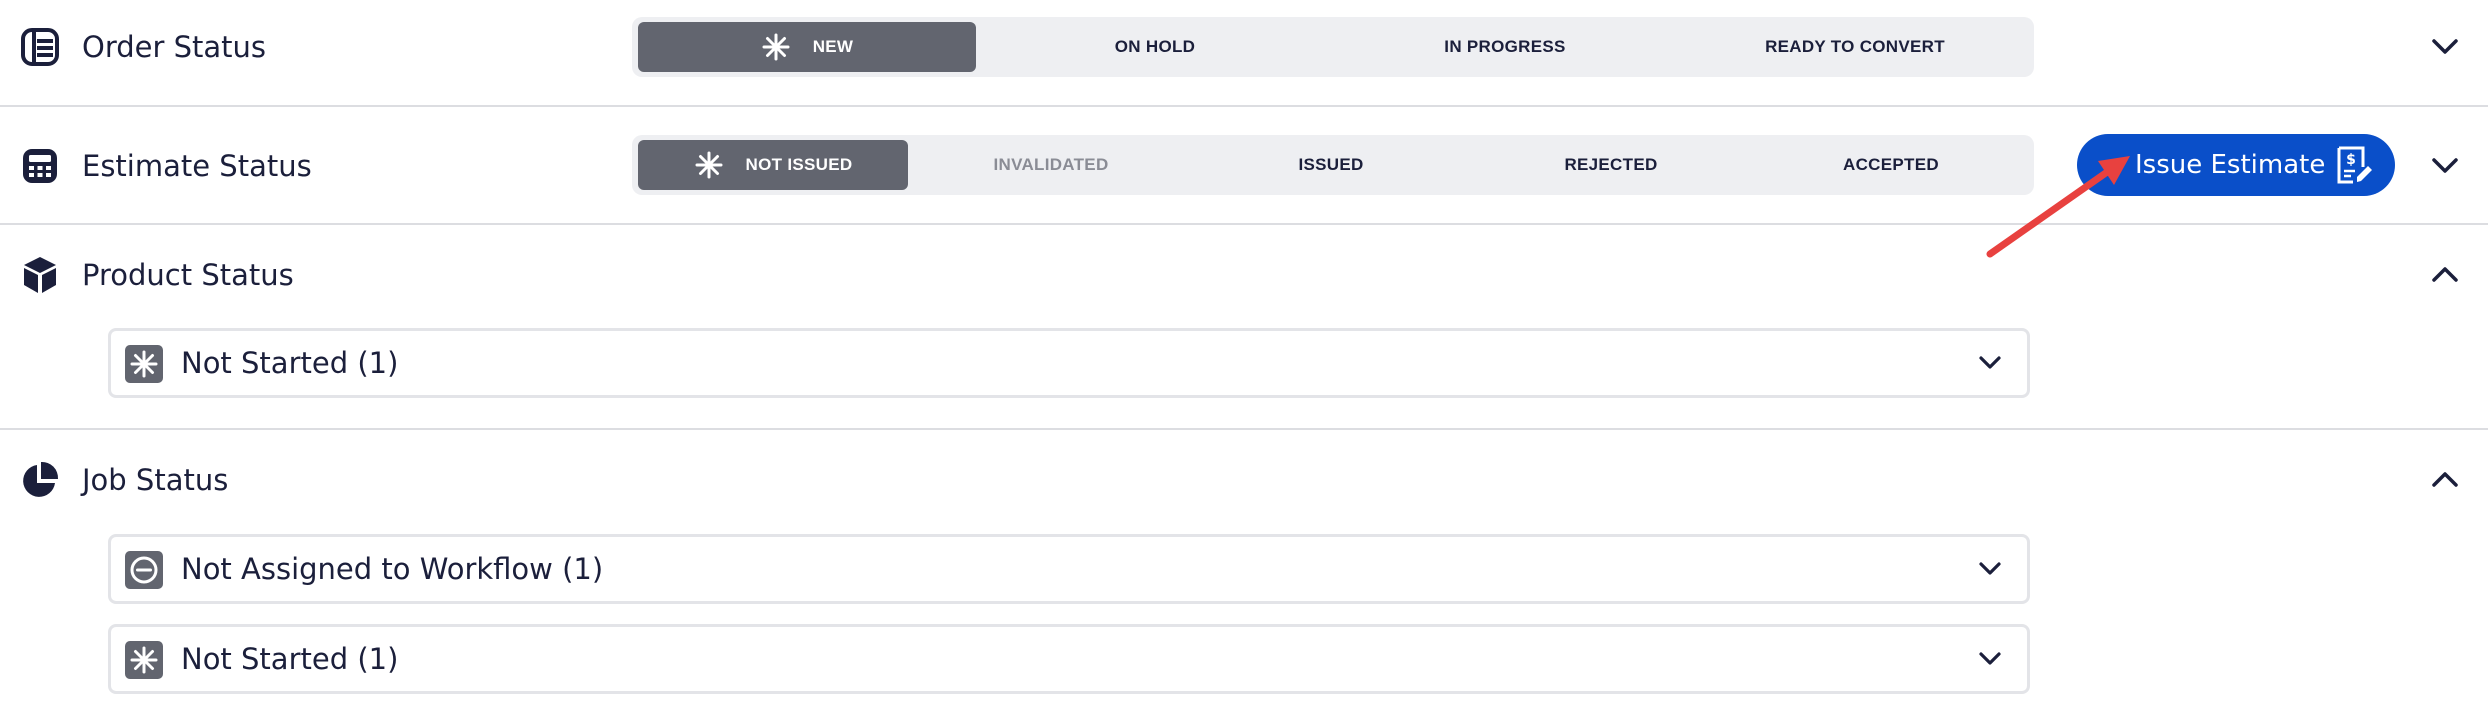 This screenshot has width=2488, height=711. I want to click on status-row-label: Not Assigned to Workflow (1), so click(392, 569).